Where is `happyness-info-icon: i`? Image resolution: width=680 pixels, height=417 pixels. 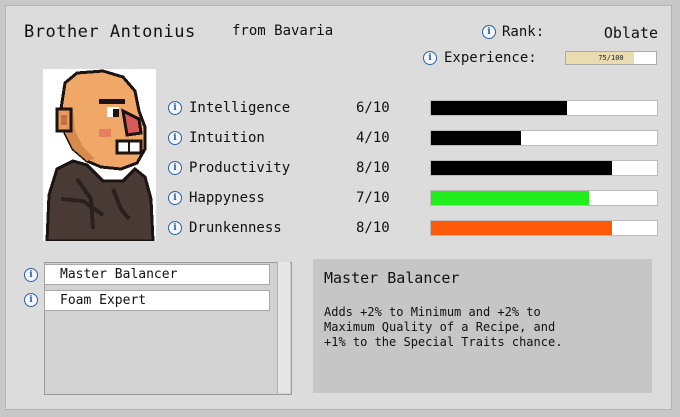
happyness-info-icon: i is located at coordinates (175, 198).